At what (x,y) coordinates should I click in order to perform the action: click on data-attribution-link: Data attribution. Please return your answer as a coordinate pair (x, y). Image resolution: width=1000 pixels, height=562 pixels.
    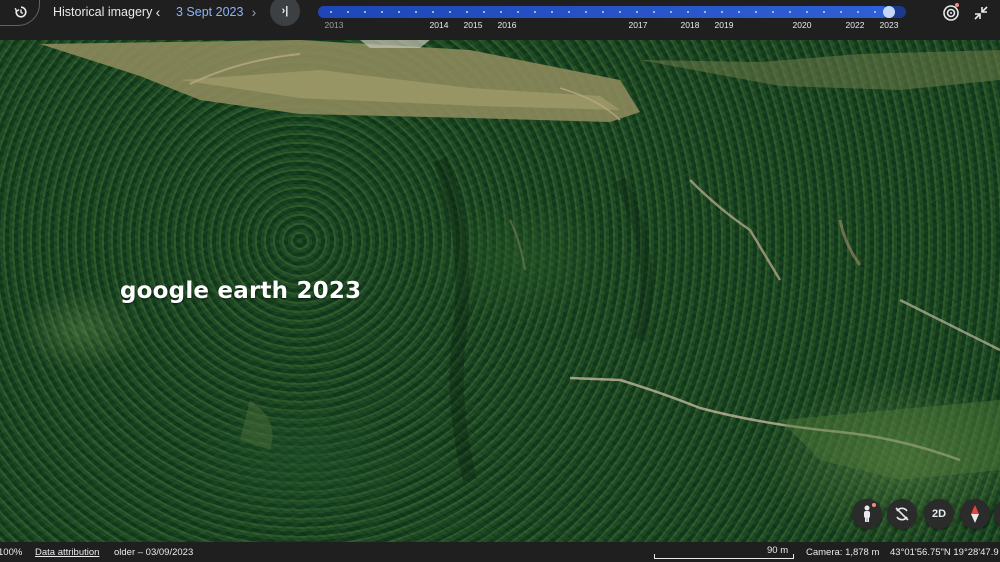
    Looking at the image, I should click on (67, 552).